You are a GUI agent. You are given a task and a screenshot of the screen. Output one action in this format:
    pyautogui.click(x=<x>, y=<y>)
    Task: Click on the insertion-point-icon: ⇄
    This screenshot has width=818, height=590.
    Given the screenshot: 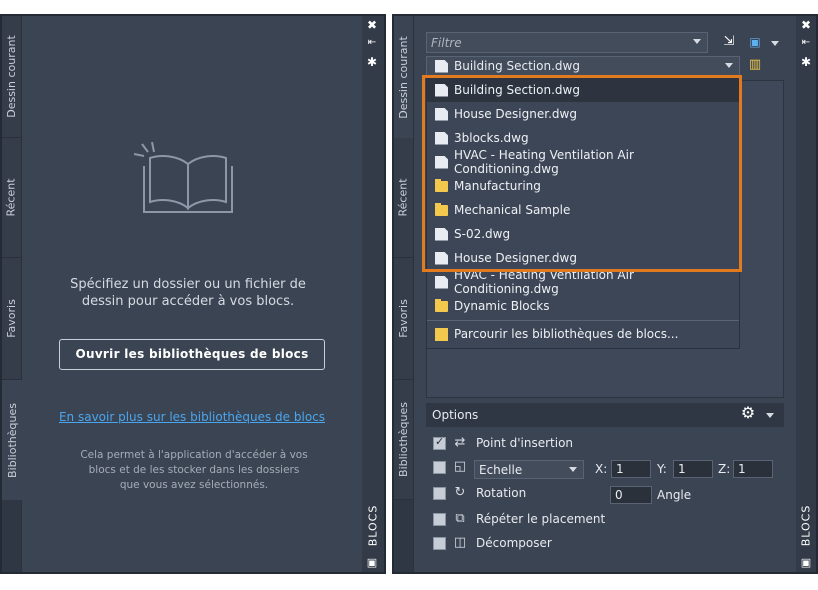 What is the action you would take?
    pyautogui.click(x=460, y=442)
    